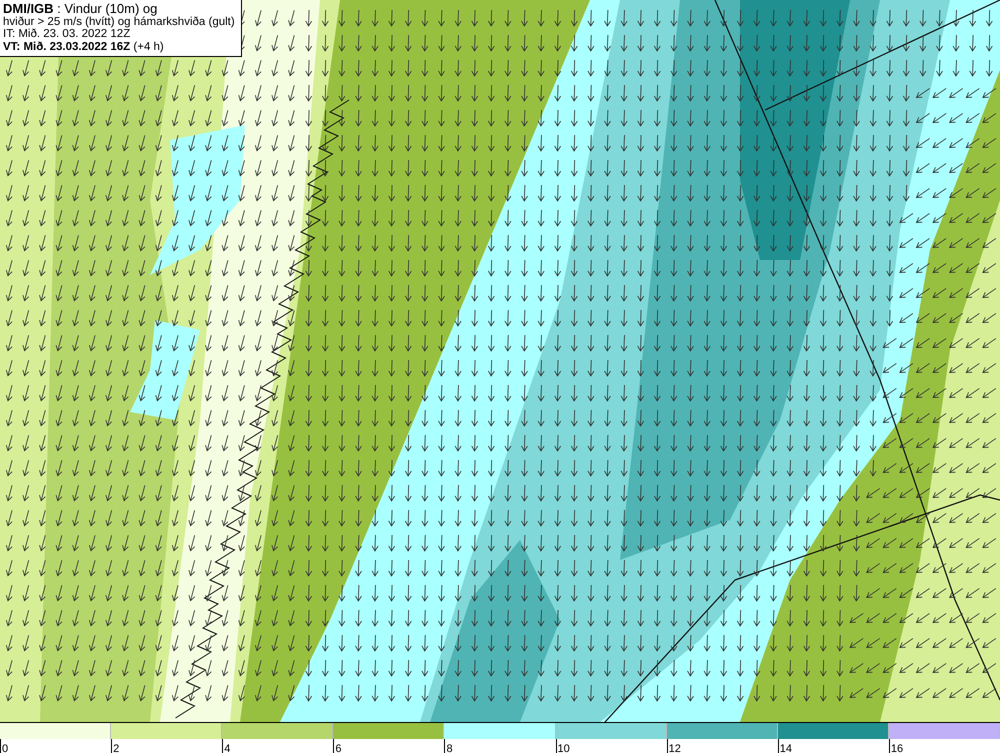 This screenshot has width=1000, height=753. Describe the element at coordinates (338, 748) in the screenshot. I see `legend-label: 6` at that location.